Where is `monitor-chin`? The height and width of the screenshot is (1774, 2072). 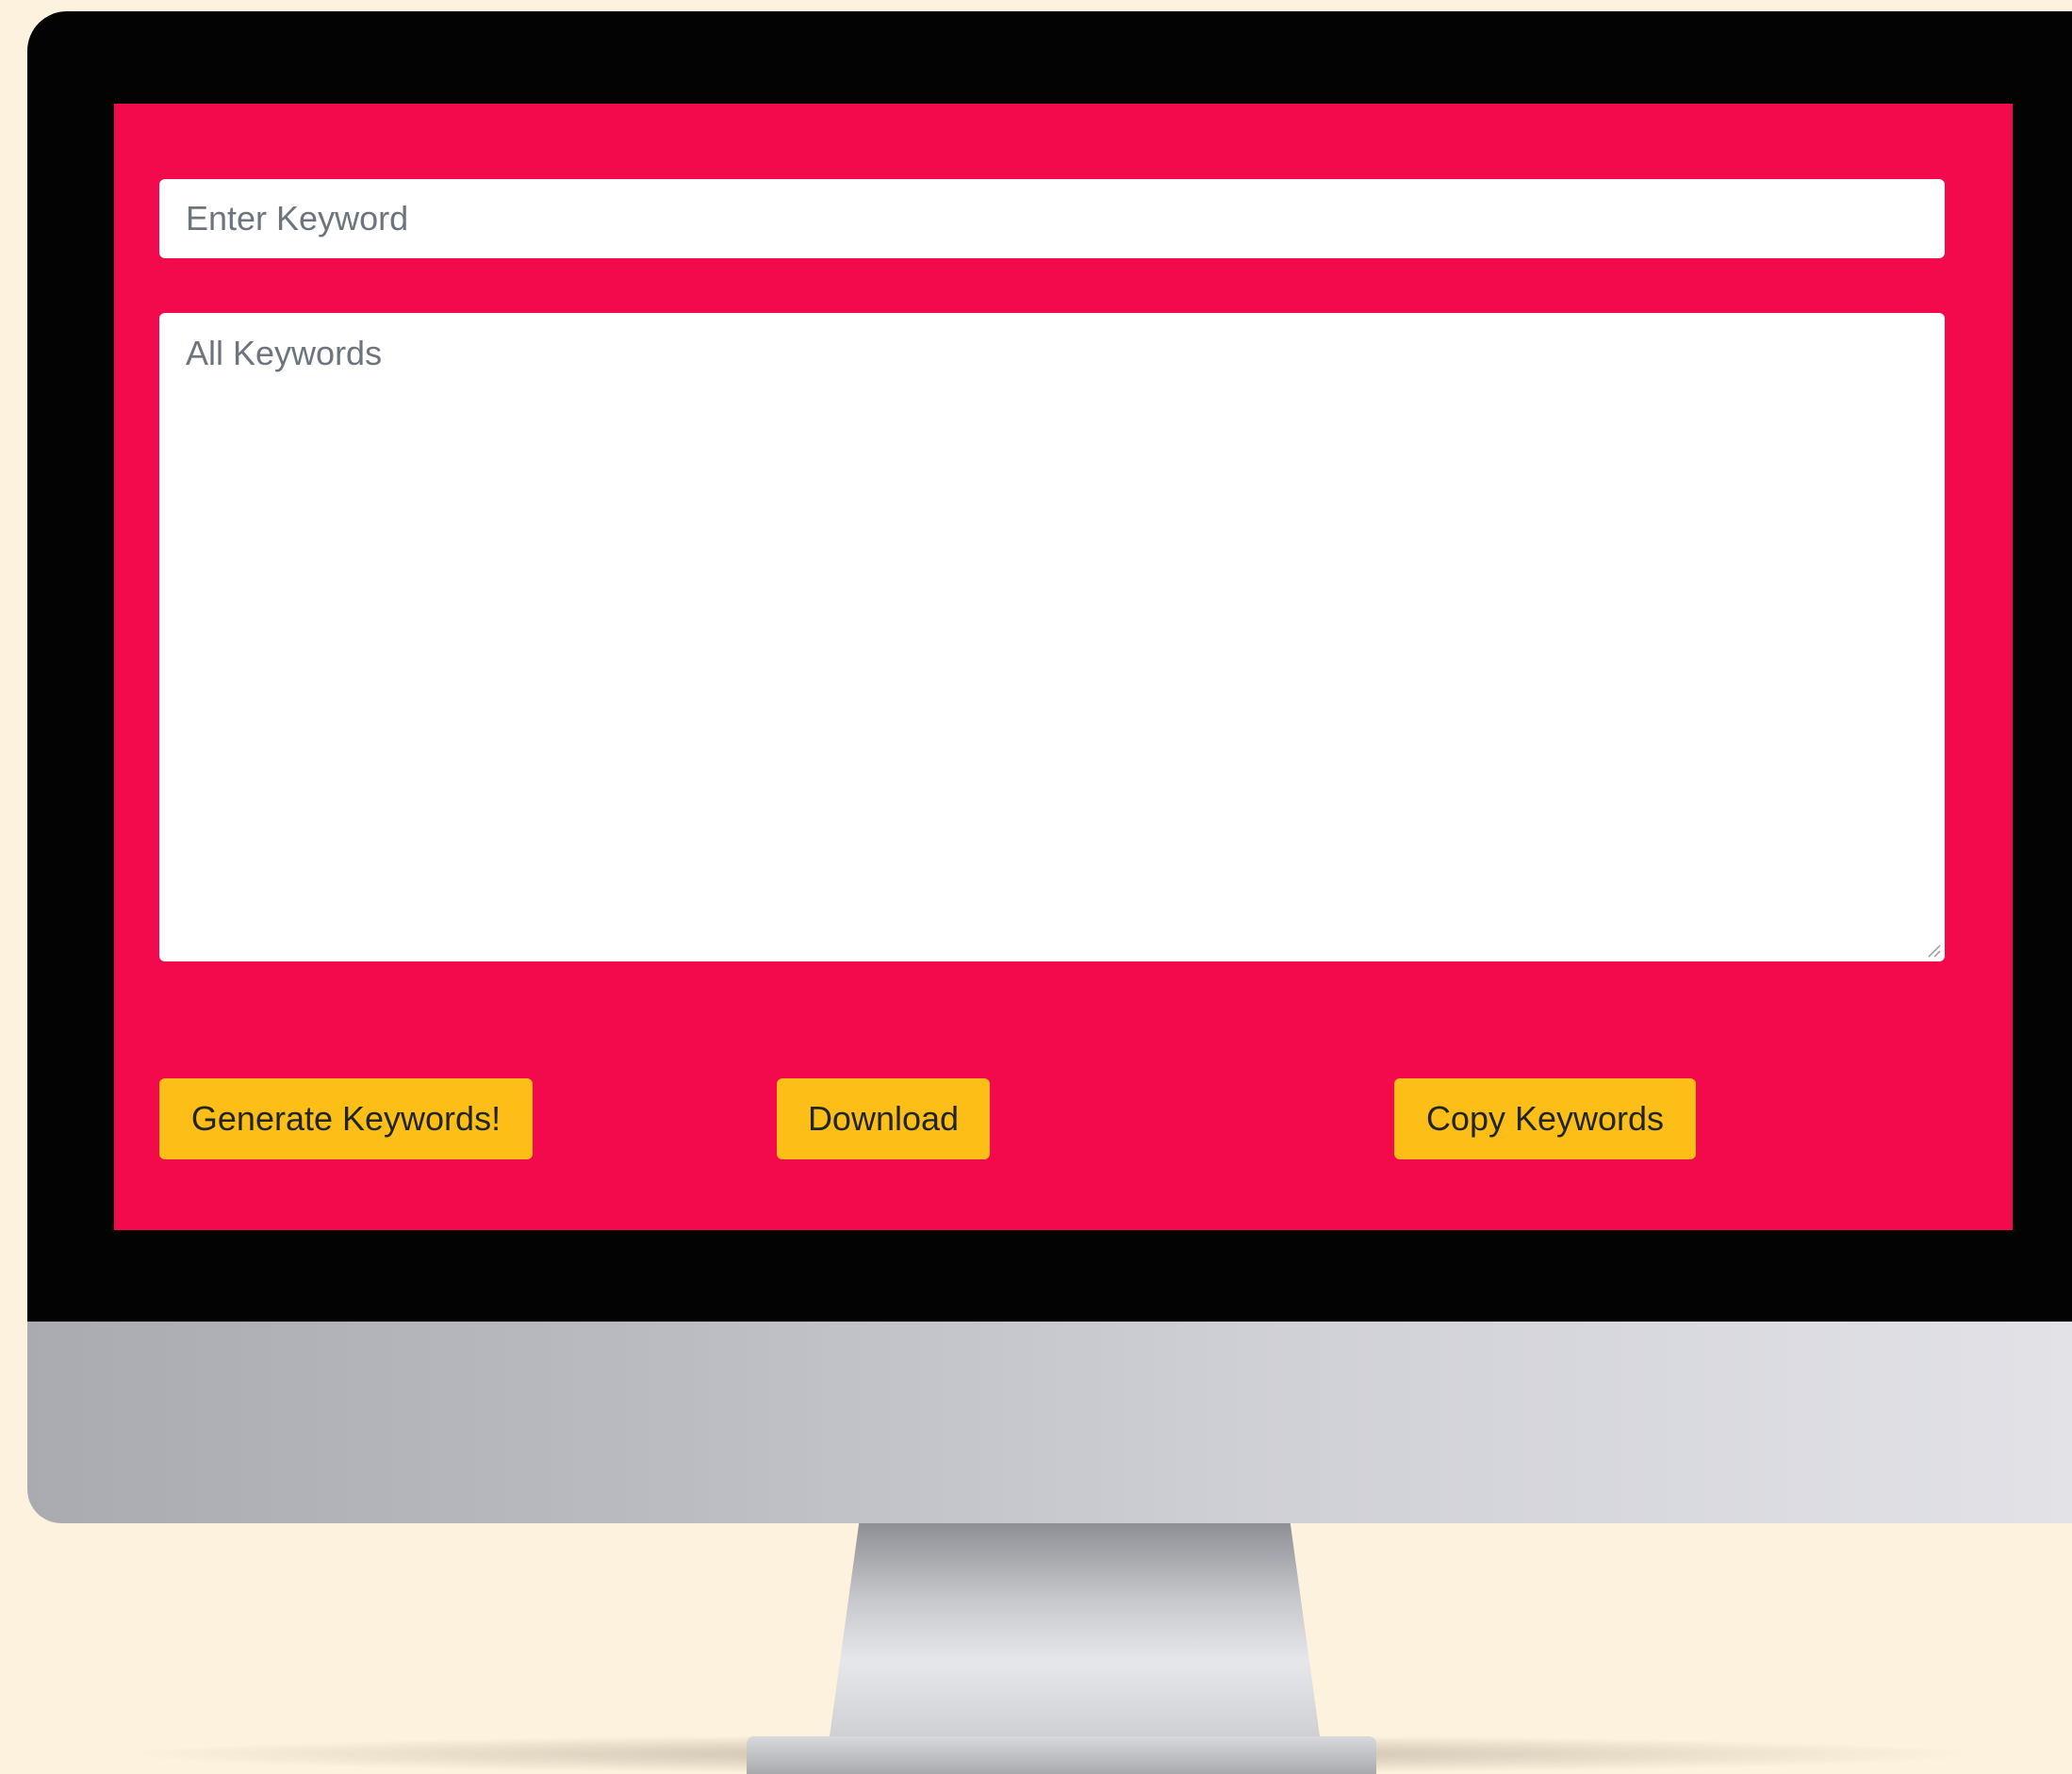
monitor-chin is located at coordinates (1049, 1422).